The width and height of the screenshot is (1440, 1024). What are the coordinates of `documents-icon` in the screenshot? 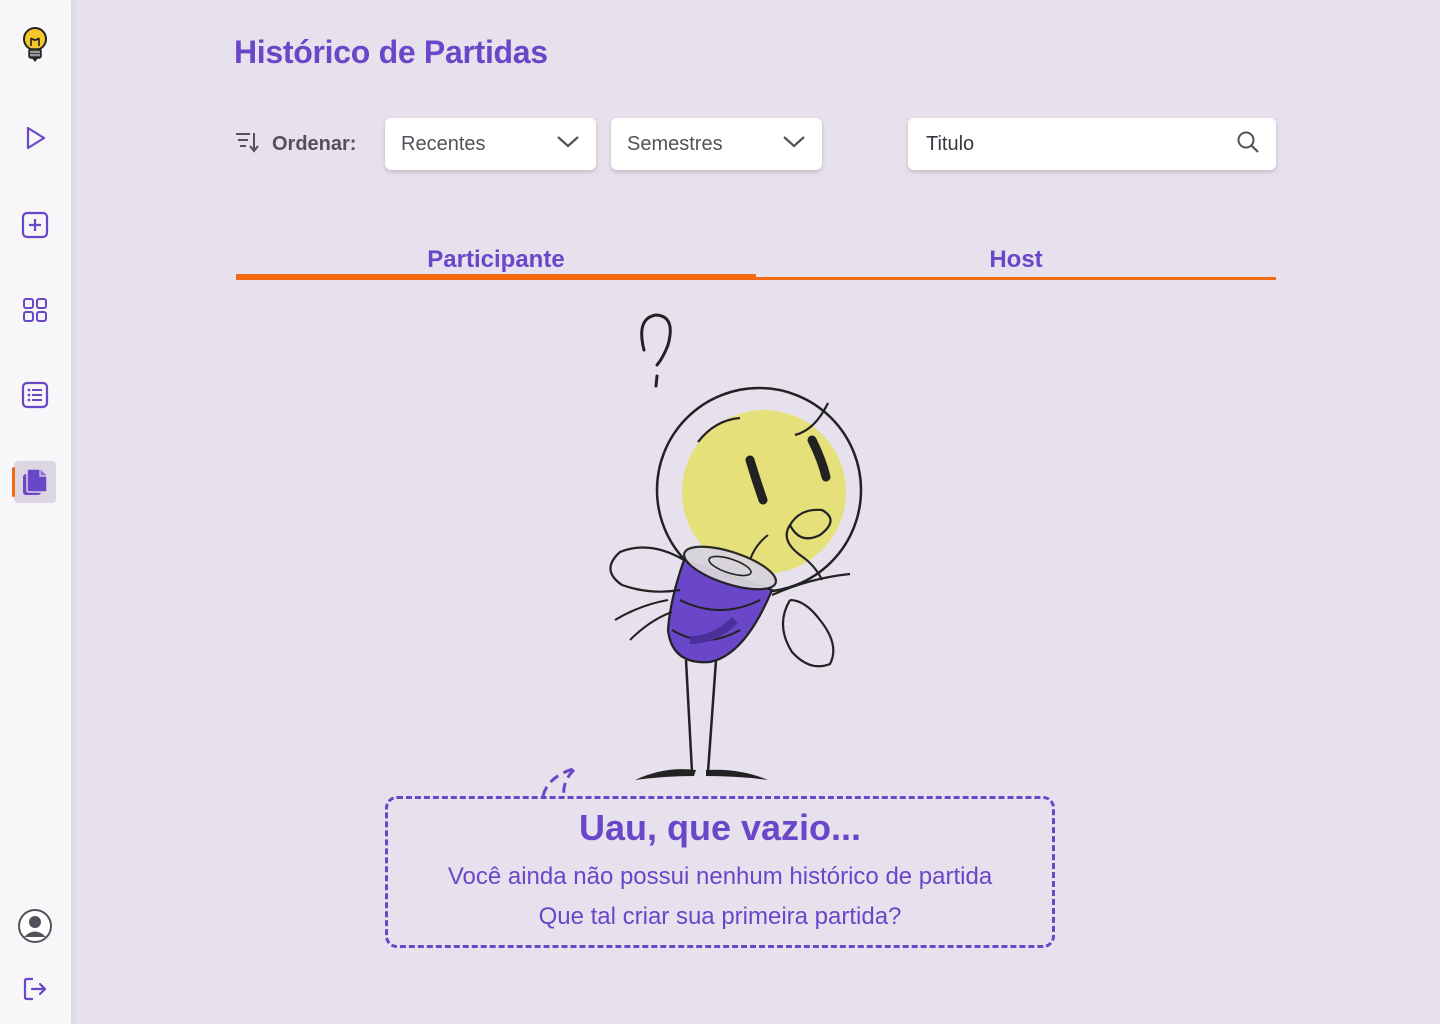 It's located at (34, 482).